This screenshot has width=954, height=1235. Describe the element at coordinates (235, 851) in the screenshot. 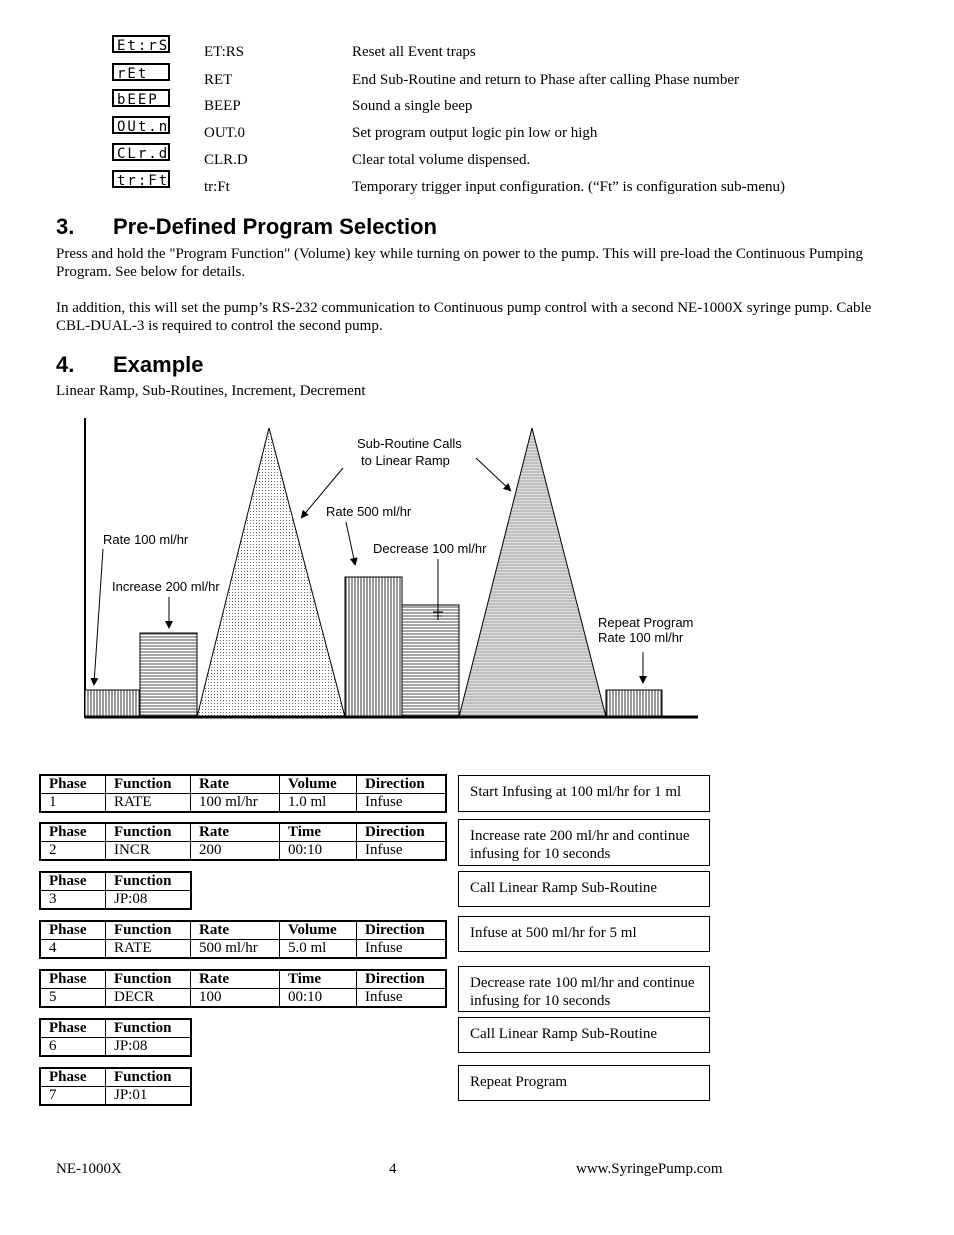

I see `table-cell: 200` at that location.